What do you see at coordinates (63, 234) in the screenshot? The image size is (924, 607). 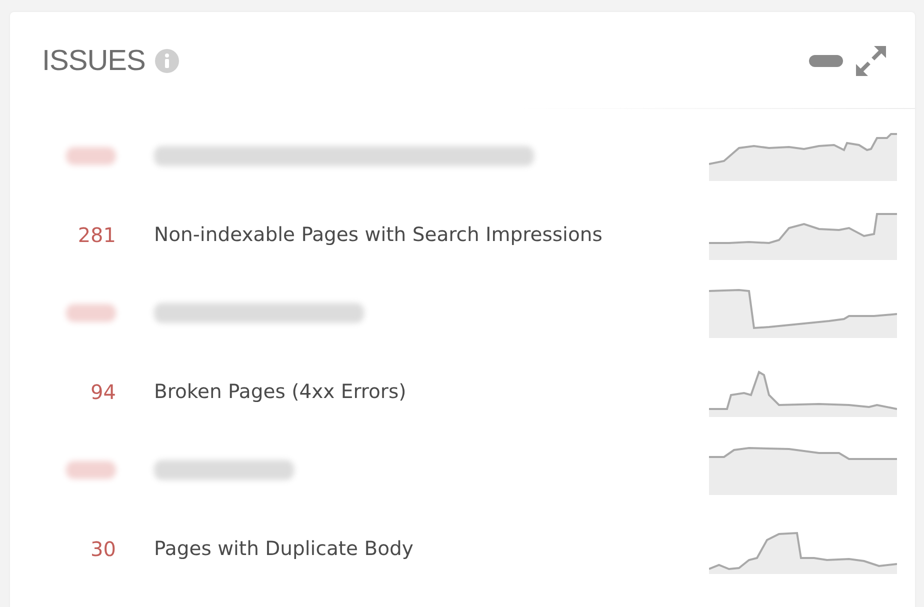 I see `issue-count: 281` at bounding box center [63, 234].